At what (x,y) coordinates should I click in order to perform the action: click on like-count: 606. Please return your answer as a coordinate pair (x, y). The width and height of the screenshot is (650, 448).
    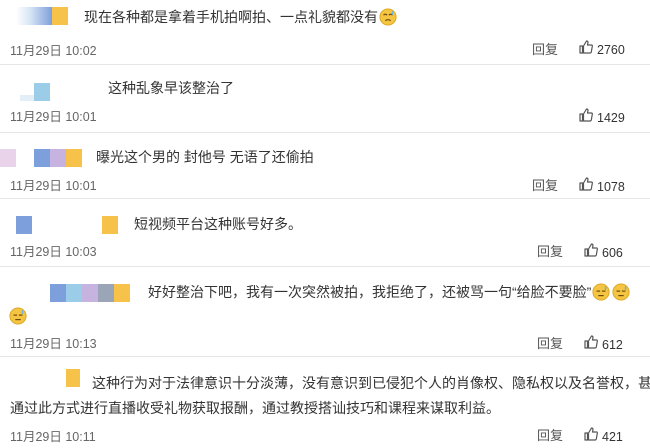
    Looking at the image, I should click on (612, 252).